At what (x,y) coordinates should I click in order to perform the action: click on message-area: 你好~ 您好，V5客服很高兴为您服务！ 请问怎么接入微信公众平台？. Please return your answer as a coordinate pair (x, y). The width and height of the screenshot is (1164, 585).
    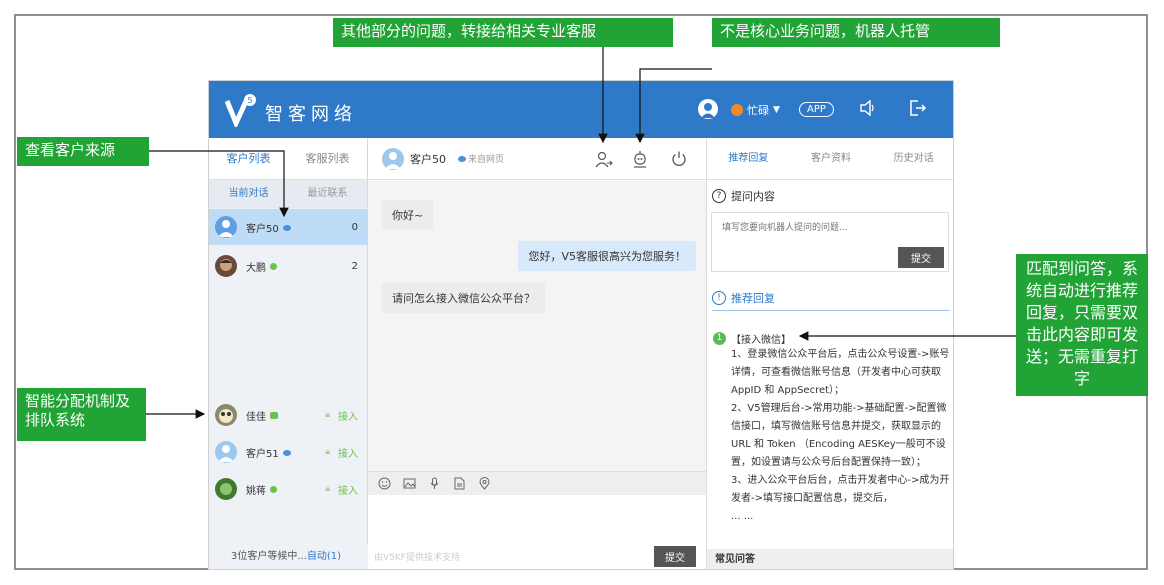
    Looking at the image, I should click on (537, 326).